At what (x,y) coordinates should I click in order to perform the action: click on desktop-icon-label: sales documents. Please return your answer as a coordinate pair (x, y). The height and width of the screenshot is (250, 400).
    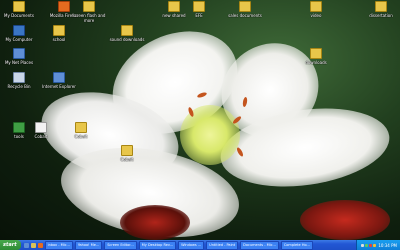
    Looking at the image, I should click on (245, 15).